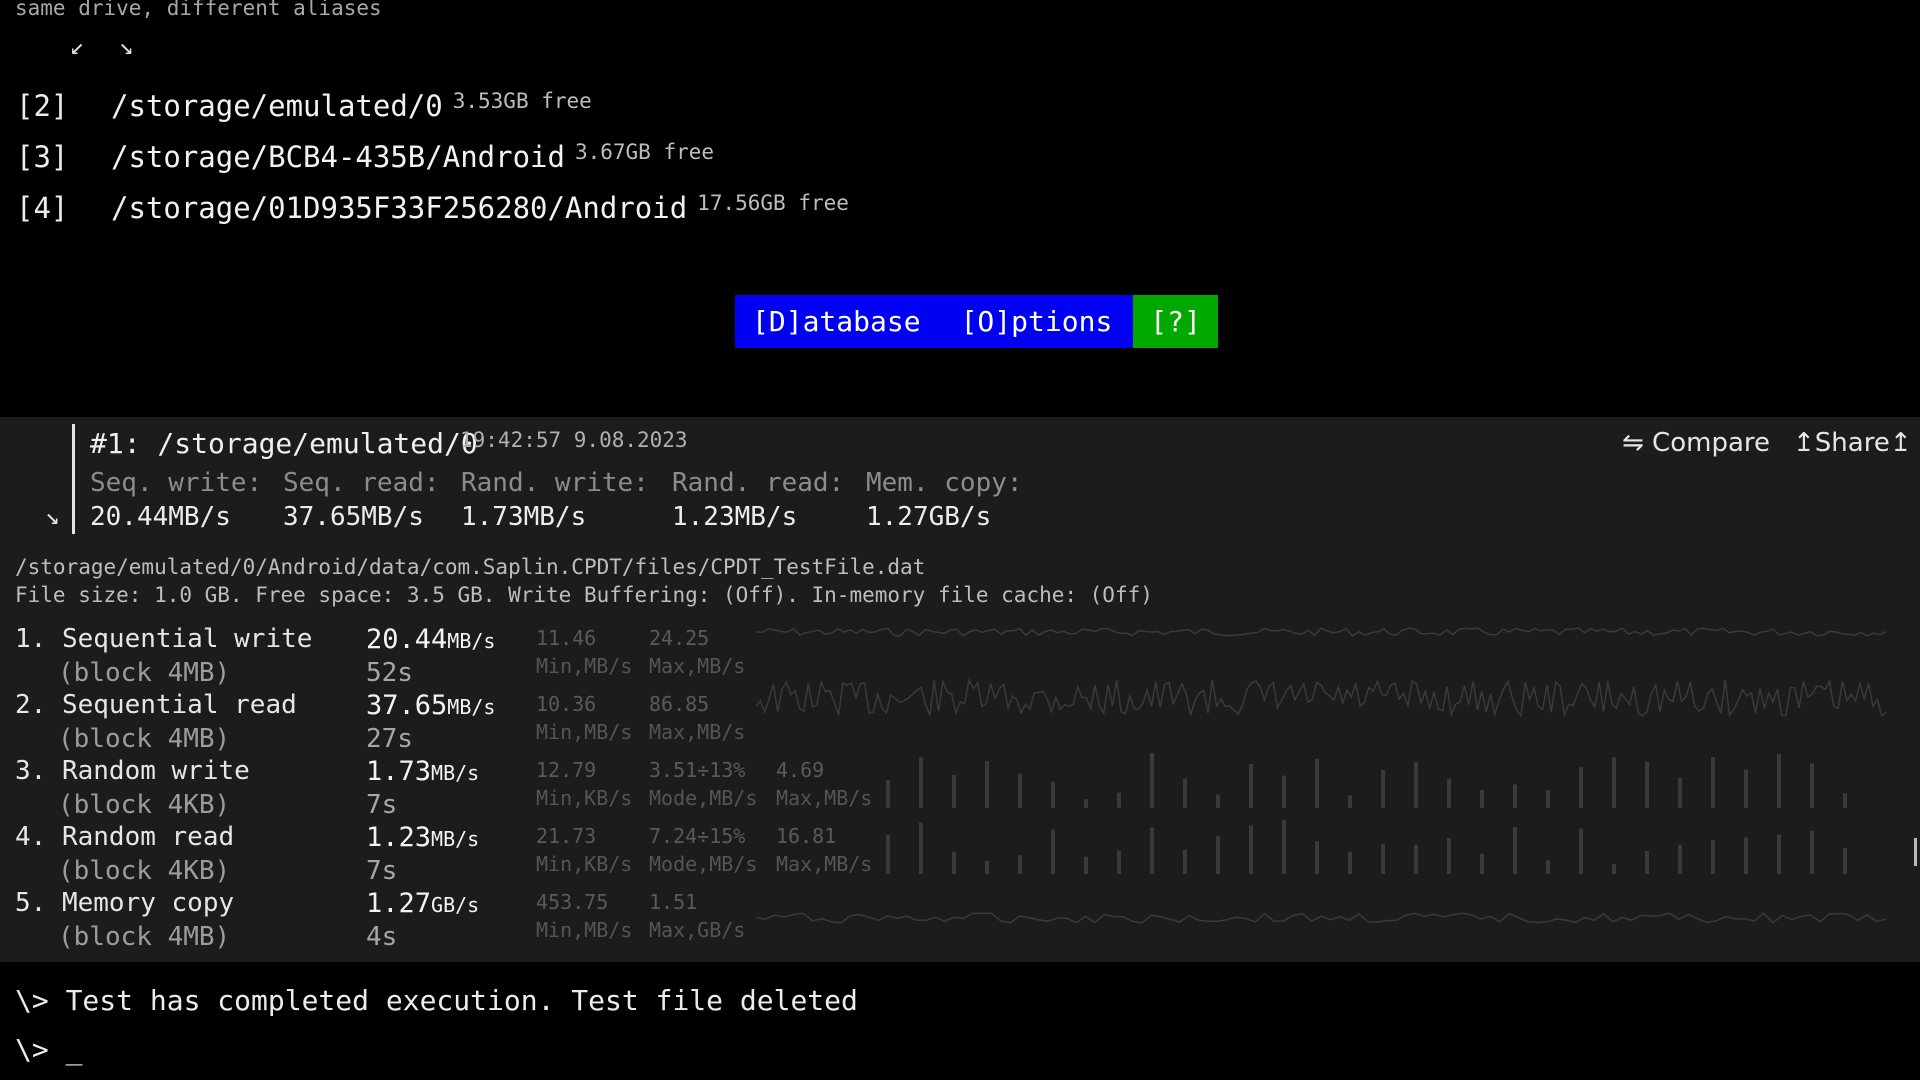  Describe the element at coordinates (144, 739) in the screenshot. I see `test-block-seq-read: (block 4MB)` at that location.